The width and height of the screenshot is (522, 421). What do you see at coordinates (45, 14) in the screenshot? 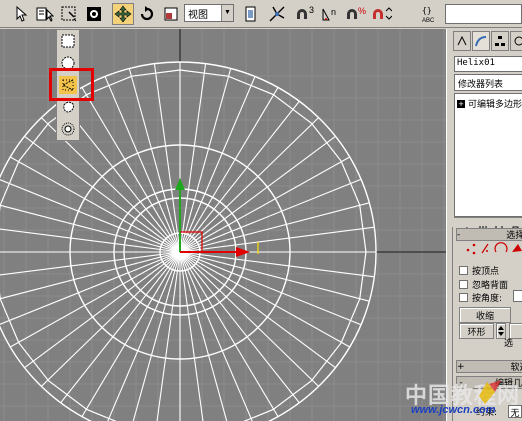
I see `select-by-name-icon` at bounding box center [45, 14].